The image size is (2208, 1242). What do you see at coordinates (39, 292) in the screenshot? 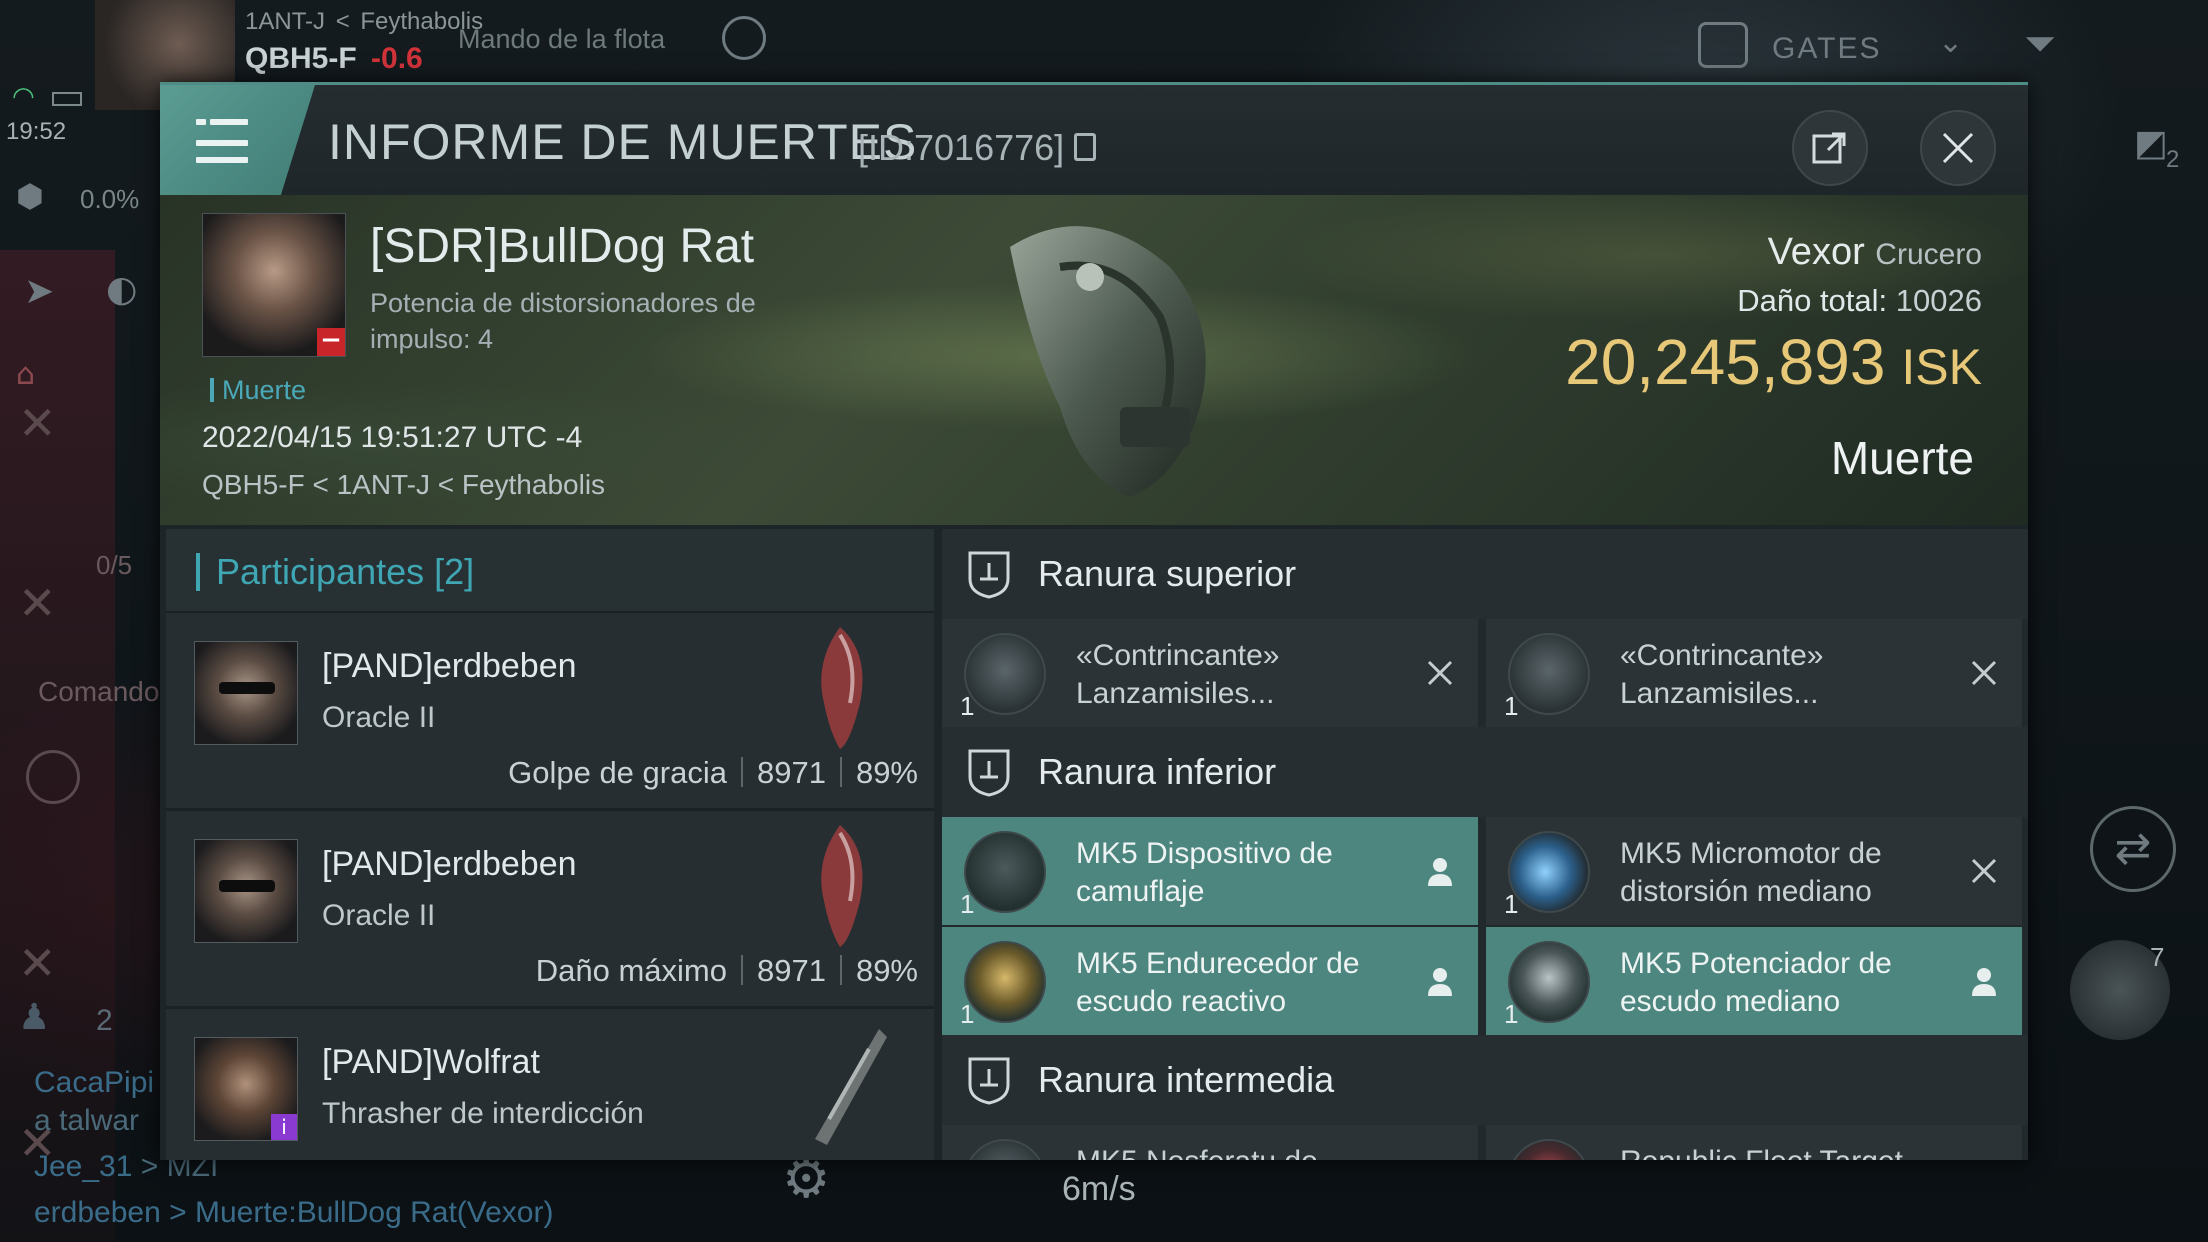
I see `navigate-icon: ➤` at bounding box center [39, 292].